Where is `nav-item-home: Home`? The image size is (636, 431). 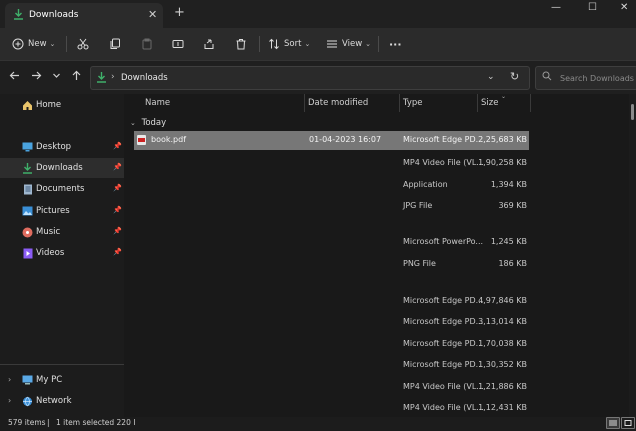
nav-item-home: Home is located at coordinates (62, 105).